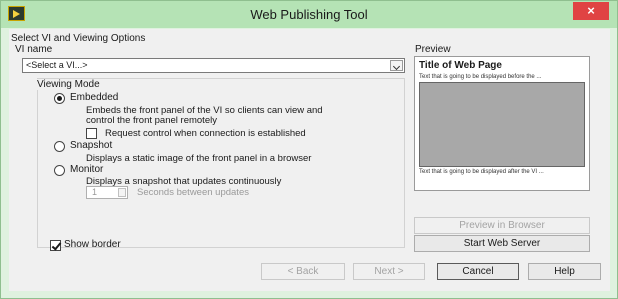 The image size is (618, 299). Describe the element at coordinates (389, 271) in the screenshot. I see `next-button: Next >` at that location.